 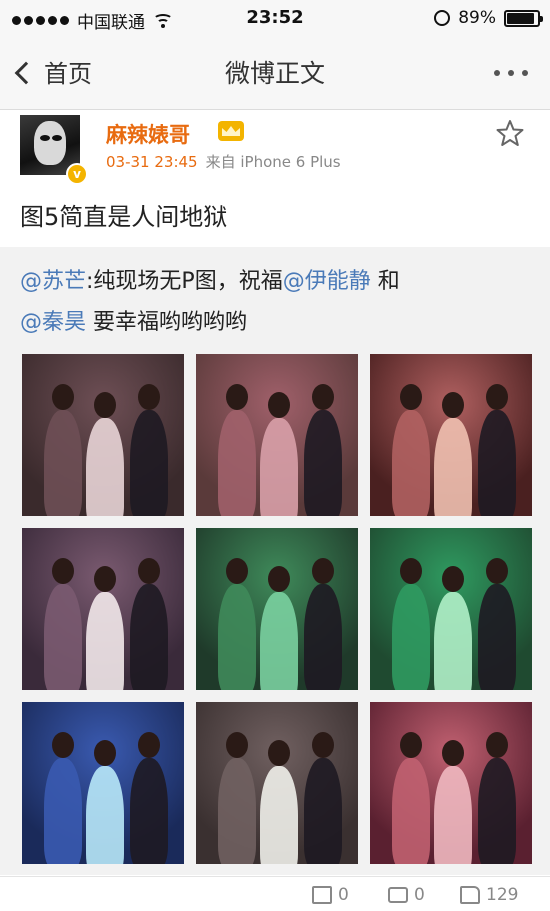 I want to click on battery-percent: 89%, so click(x=477, y=18).